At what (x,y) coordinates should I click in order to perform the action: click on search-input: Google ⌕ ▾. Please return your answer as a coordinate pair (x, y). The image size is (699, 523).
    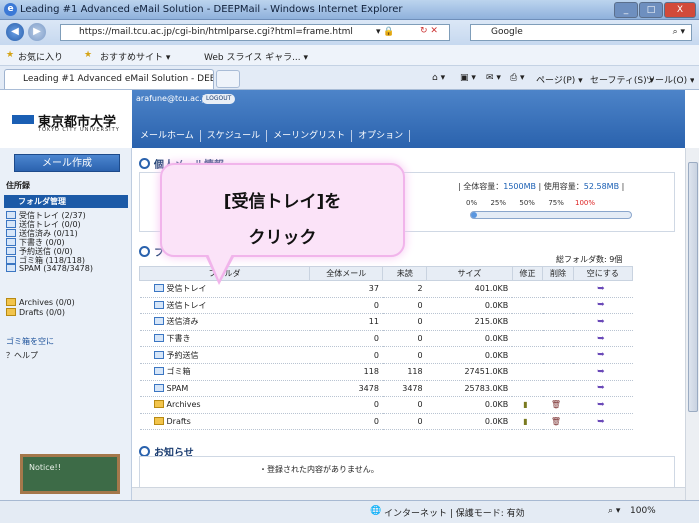
    Looking at the image, I should click on (581, 32).